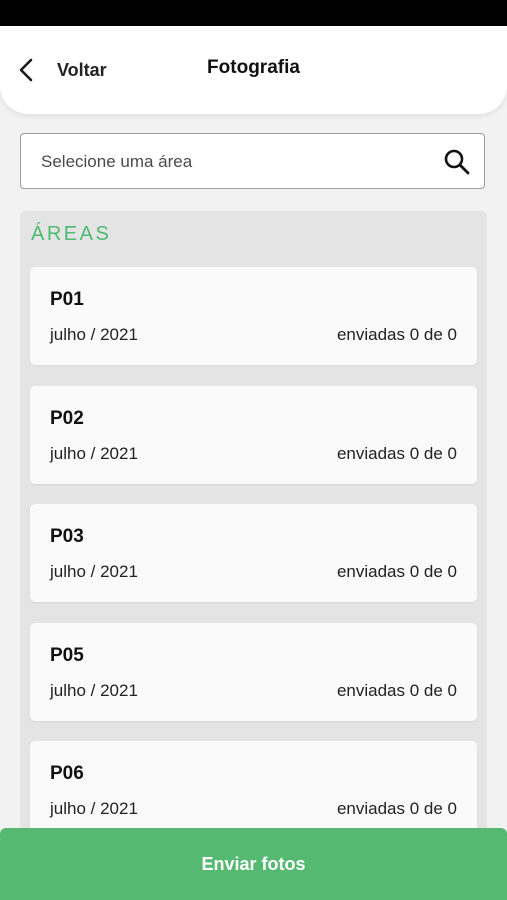  Describe the element at coordinates (253, 316) in the screenshot. I see `area-card-p01: P01 julho / 2021 enviadas 0 de 0` at that location.